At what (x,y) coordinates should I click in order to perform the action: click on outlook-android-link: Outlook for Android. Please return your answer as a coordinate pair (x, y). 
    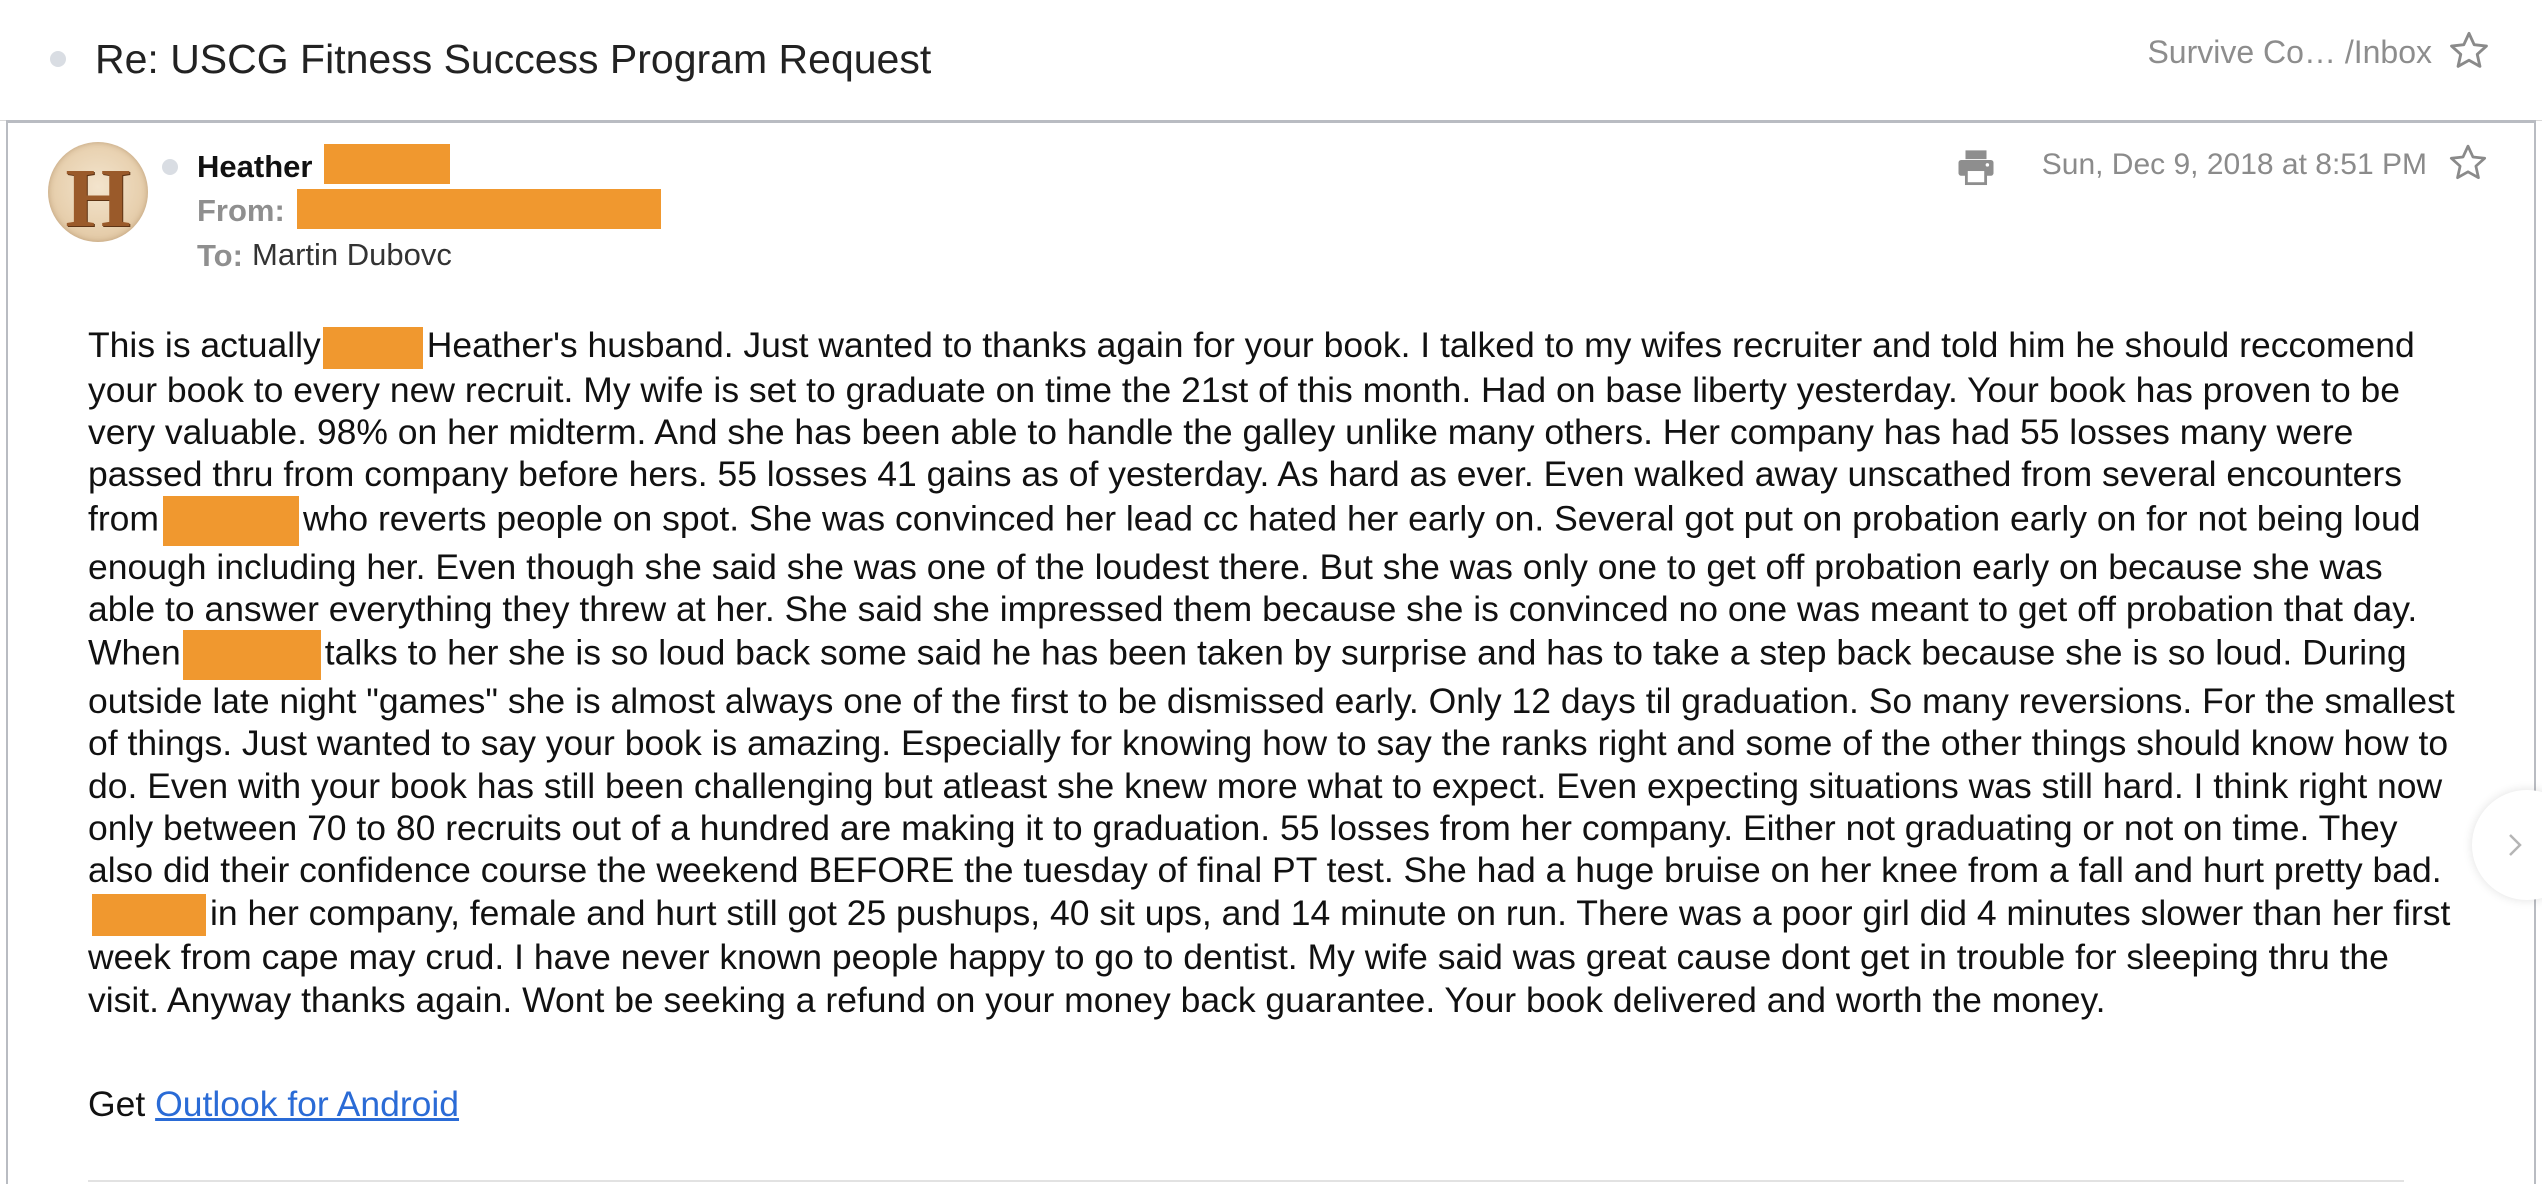
    Looking at the image, I should click on (307, 1104).